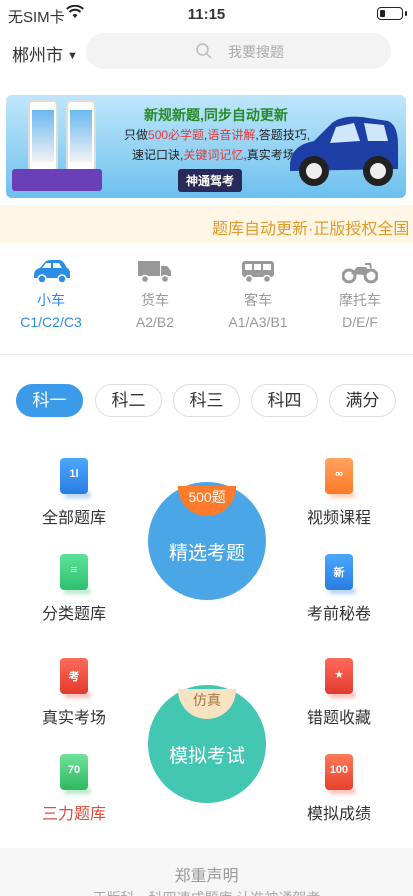 The width and height of the screenshot is (413, 896). I want to click on phone-stand, so click(57, 180).